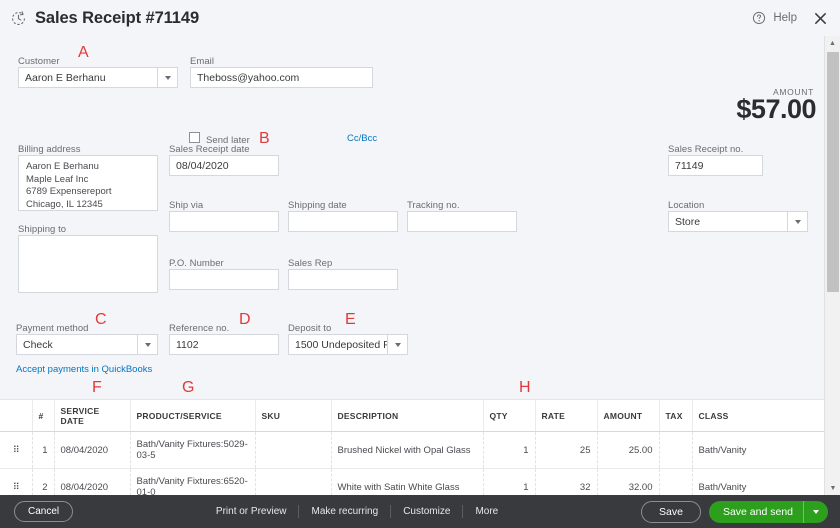 This screenshot has width=840, height=528. I want to click on save-and-send-button: Save and send, so click(768, 511).